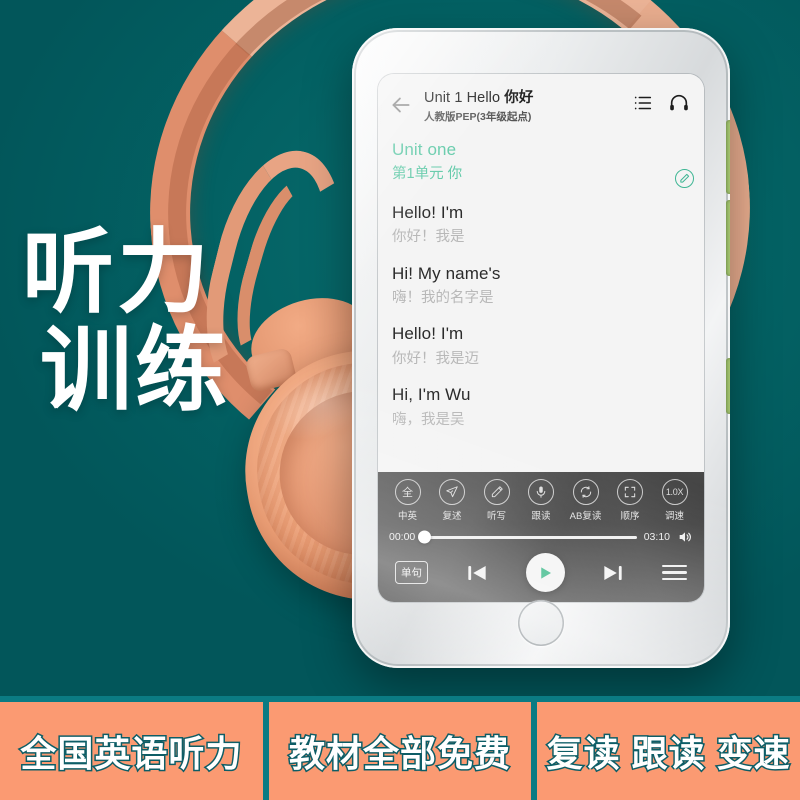  What do you see at coordinates (428, 237) in the screenshot?
I see `lyric-chinese: 你好！我是` at bounding box center [428, 237].